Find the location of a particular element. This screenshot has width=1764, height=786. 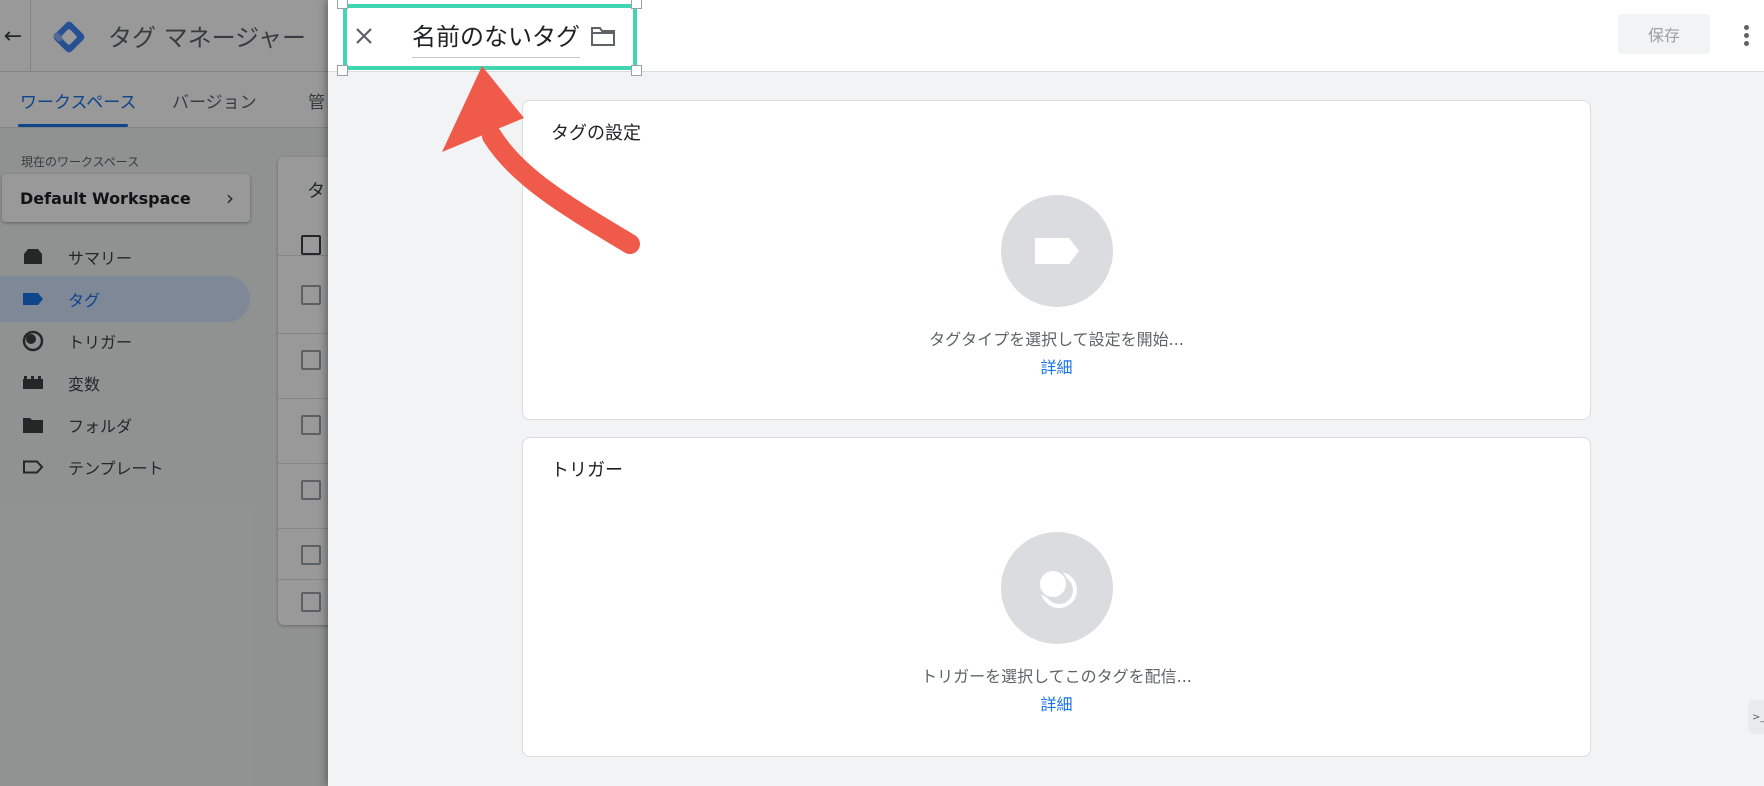

save-button: 保存 is located at coordinates (1664, 34).